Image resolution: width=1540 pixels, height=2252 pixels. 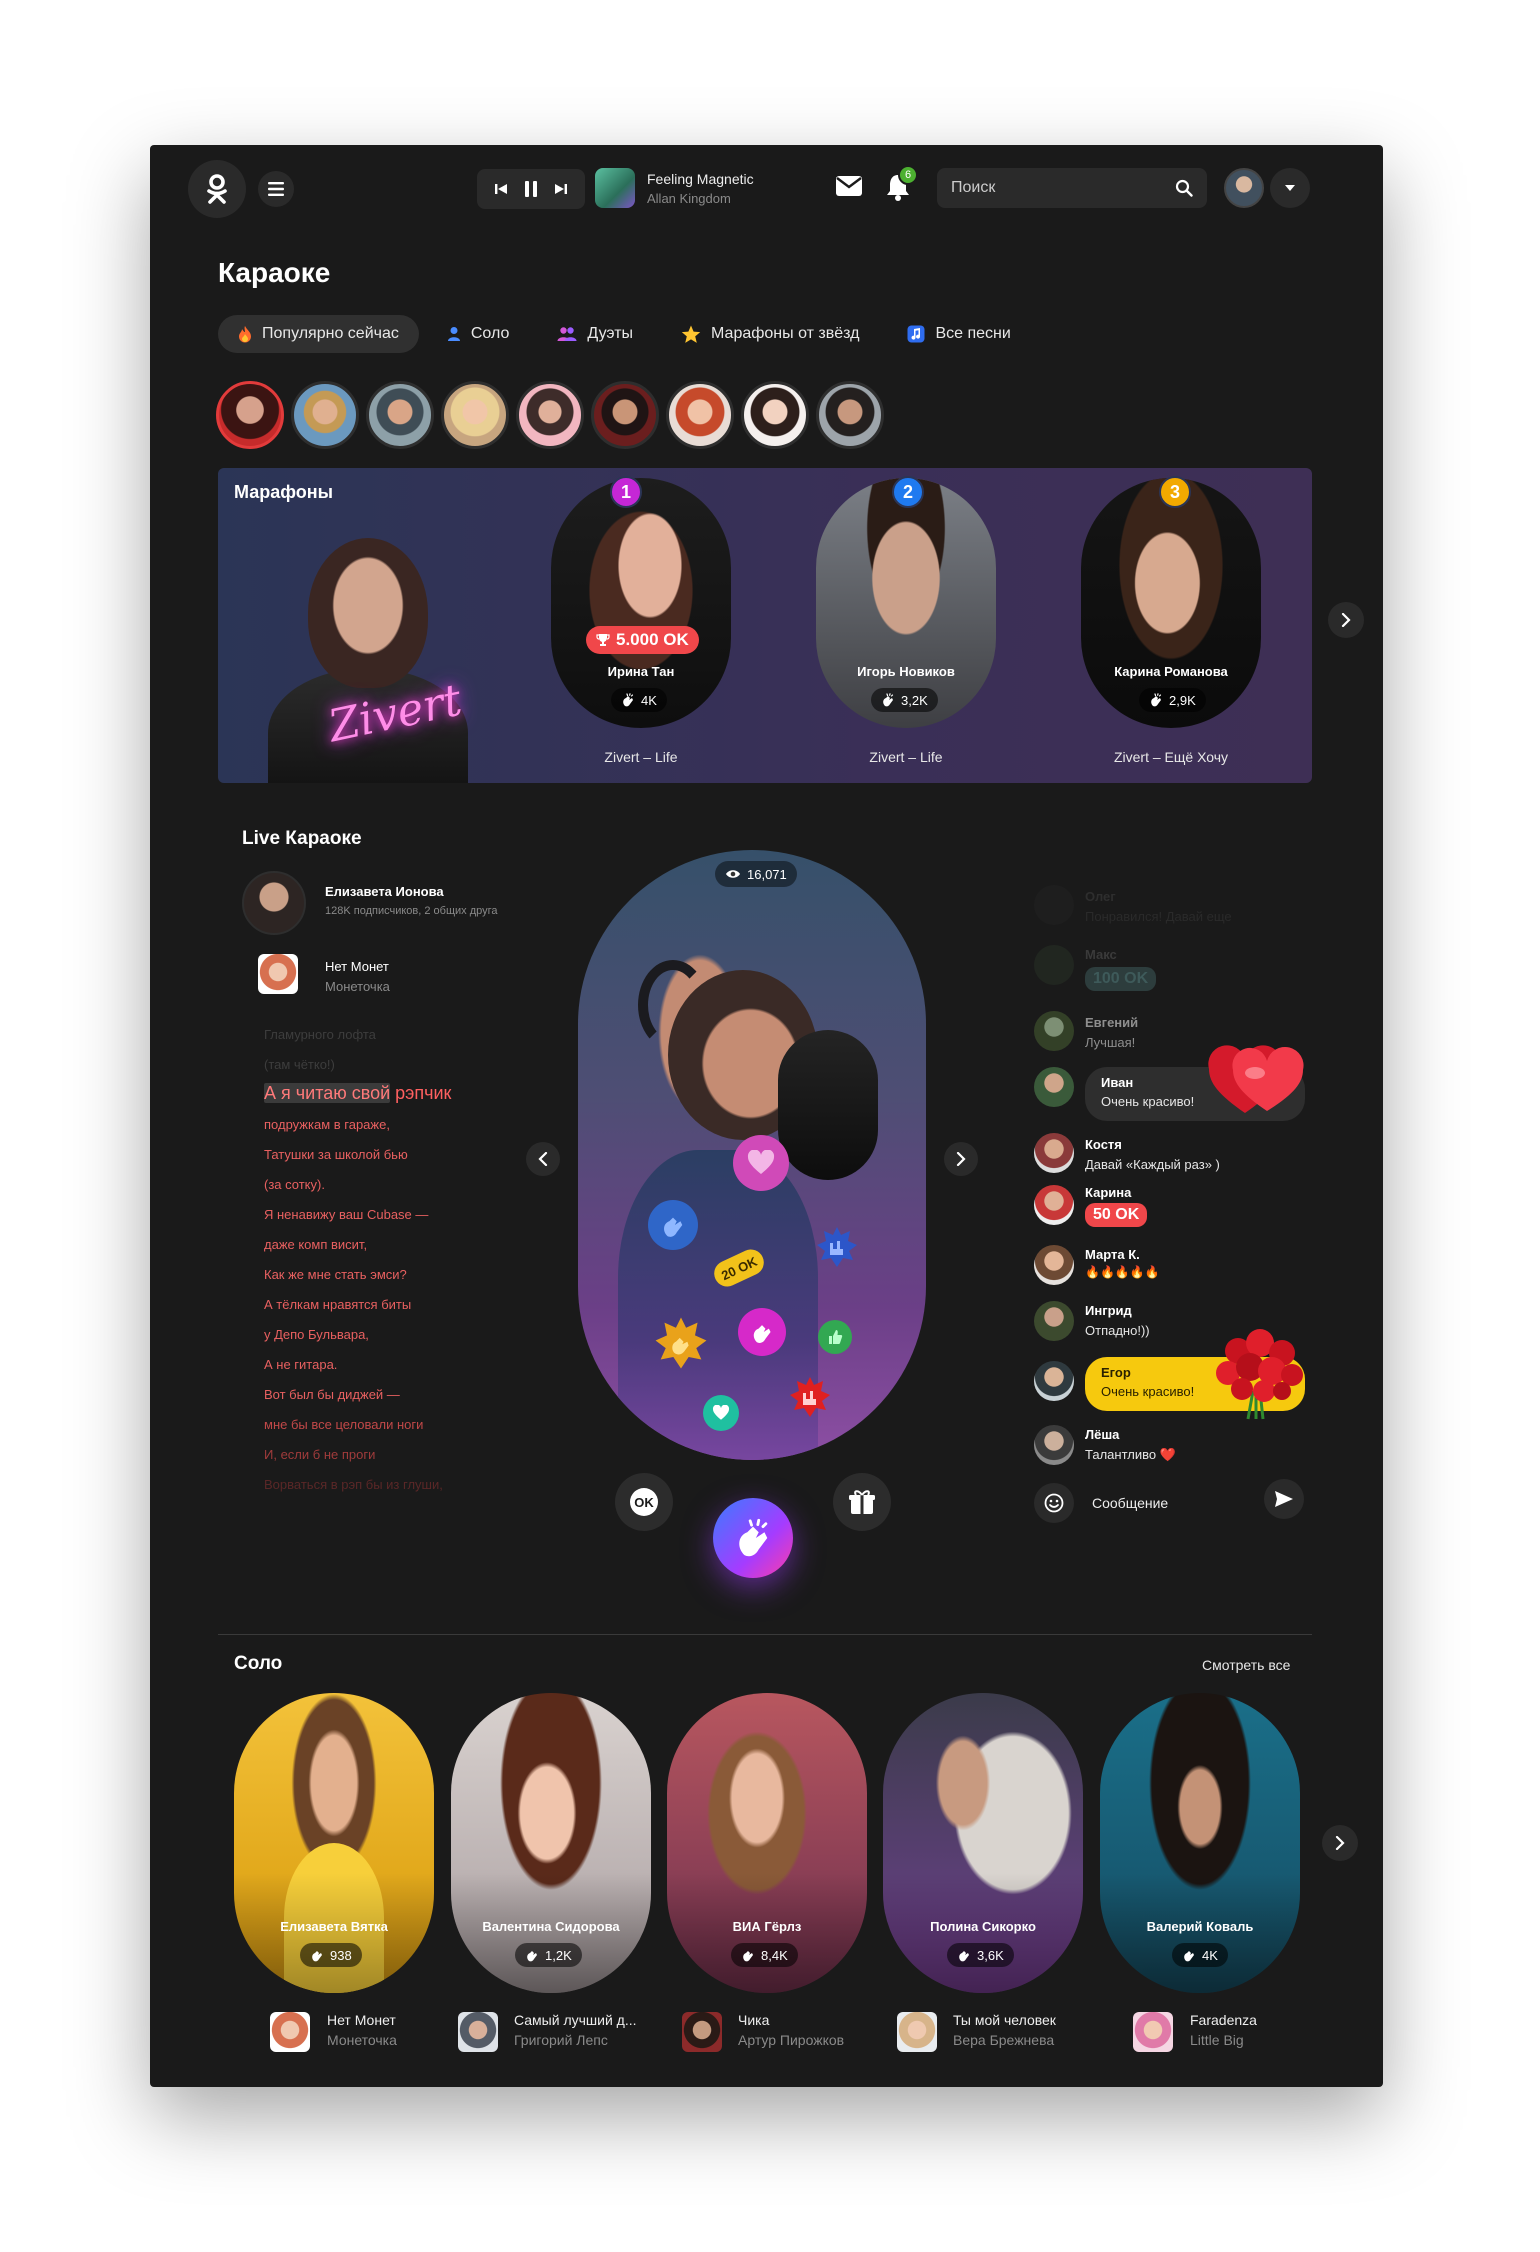 I want to click on chat-message: Понравился! Давай еще, so click(x=1158, y=916).